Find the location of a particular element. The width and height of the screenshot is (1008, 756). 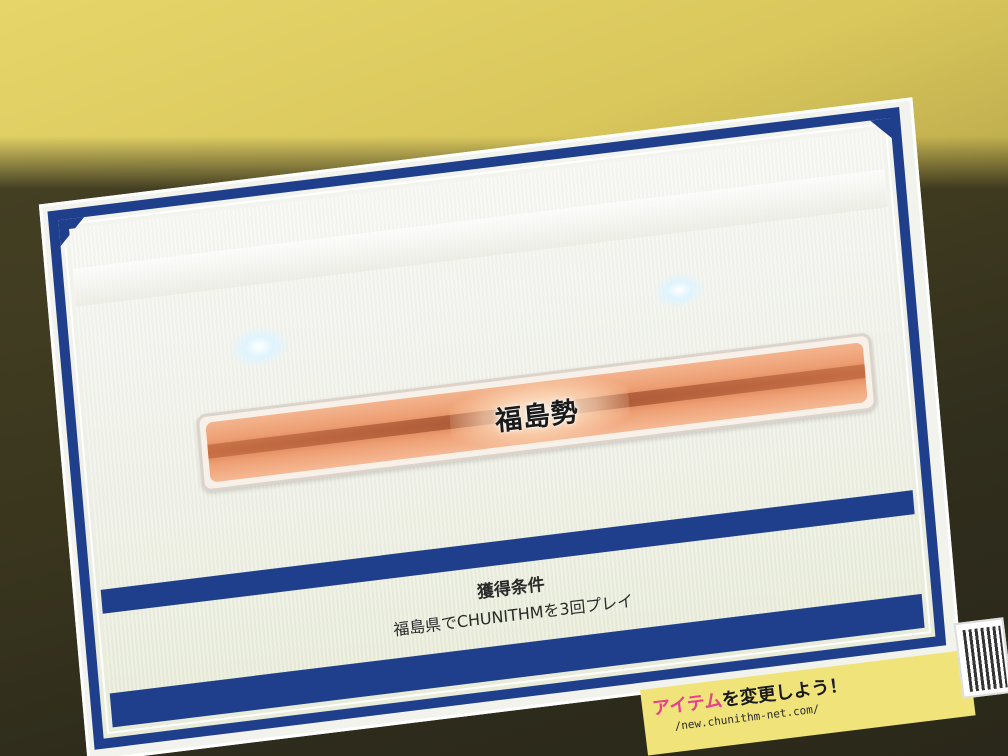

qr-code-icon is located at coordinates (980, 658).